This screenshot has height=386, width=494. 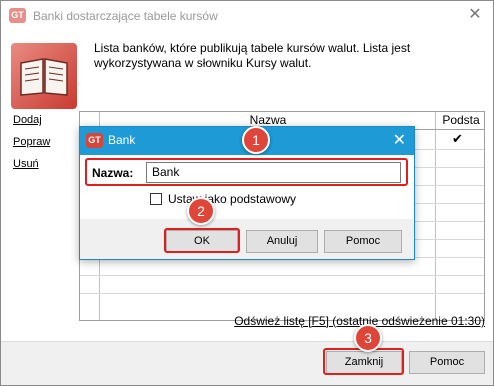 I want to click on dialog-app-icon: GT, so click(x=94, y=140).